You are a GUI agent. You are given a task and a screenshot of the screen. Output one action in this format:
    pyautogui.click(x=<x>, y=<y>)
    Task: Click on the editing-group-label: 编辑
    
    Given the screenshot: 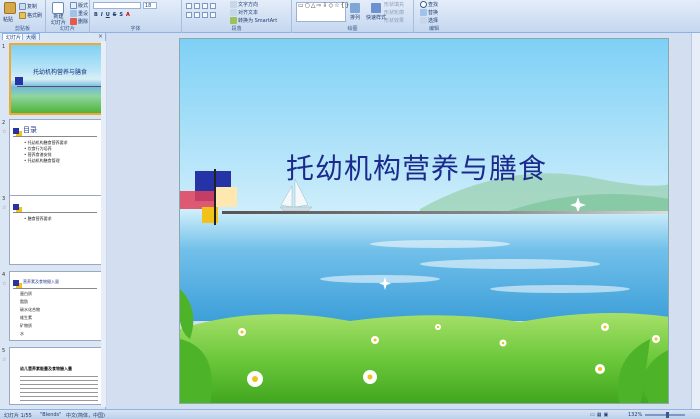 What is the action you would take?
    pyautogui.click(x=433, y=29)
    